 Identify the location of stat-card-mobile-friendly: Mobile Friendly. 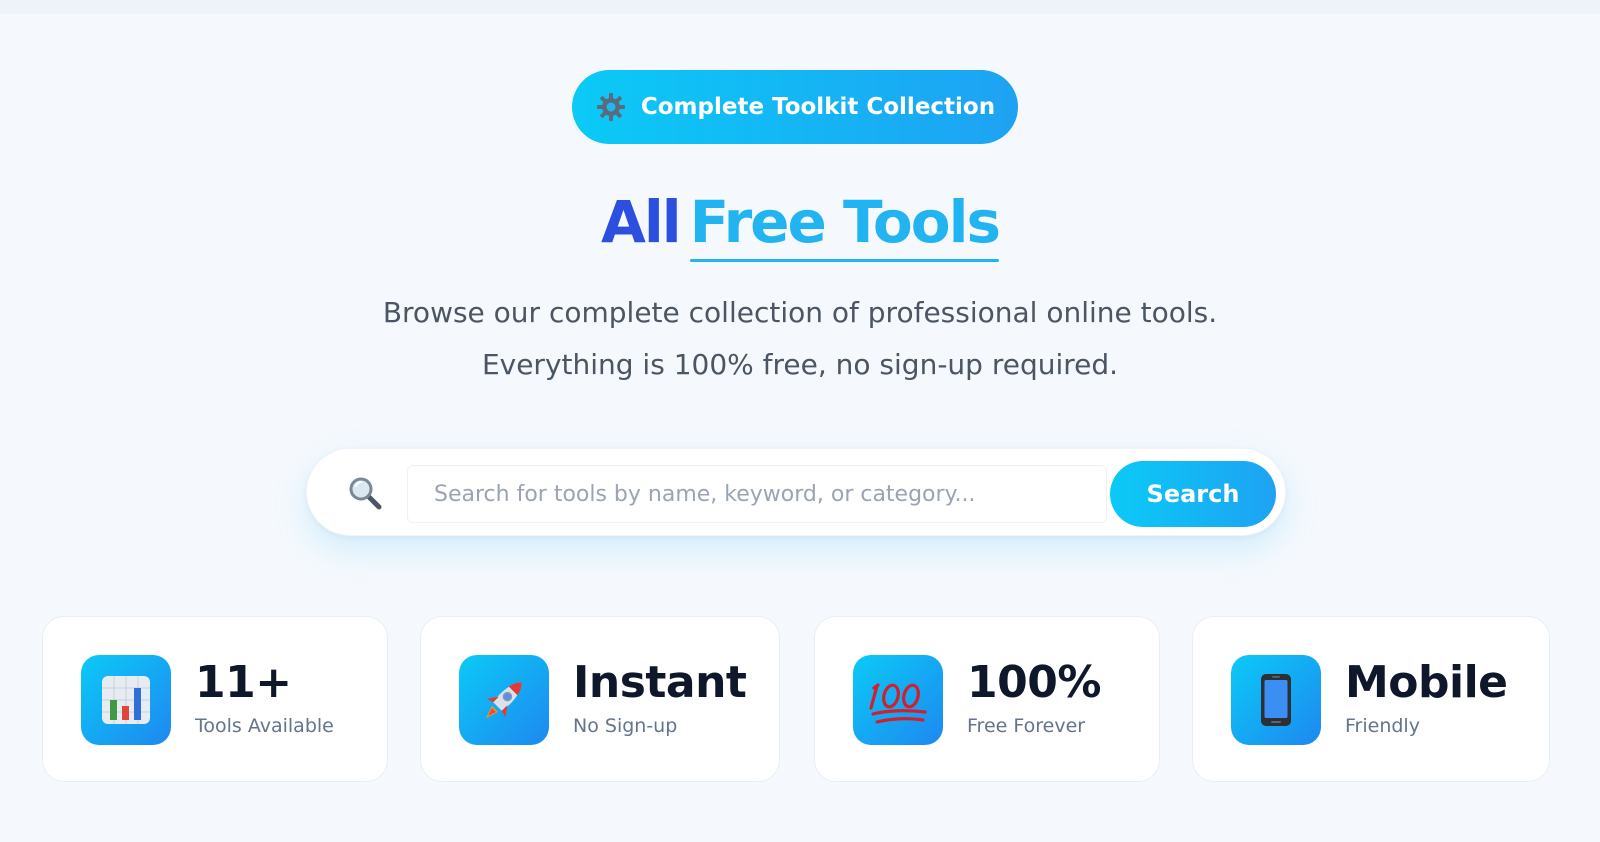
(1371, 699).